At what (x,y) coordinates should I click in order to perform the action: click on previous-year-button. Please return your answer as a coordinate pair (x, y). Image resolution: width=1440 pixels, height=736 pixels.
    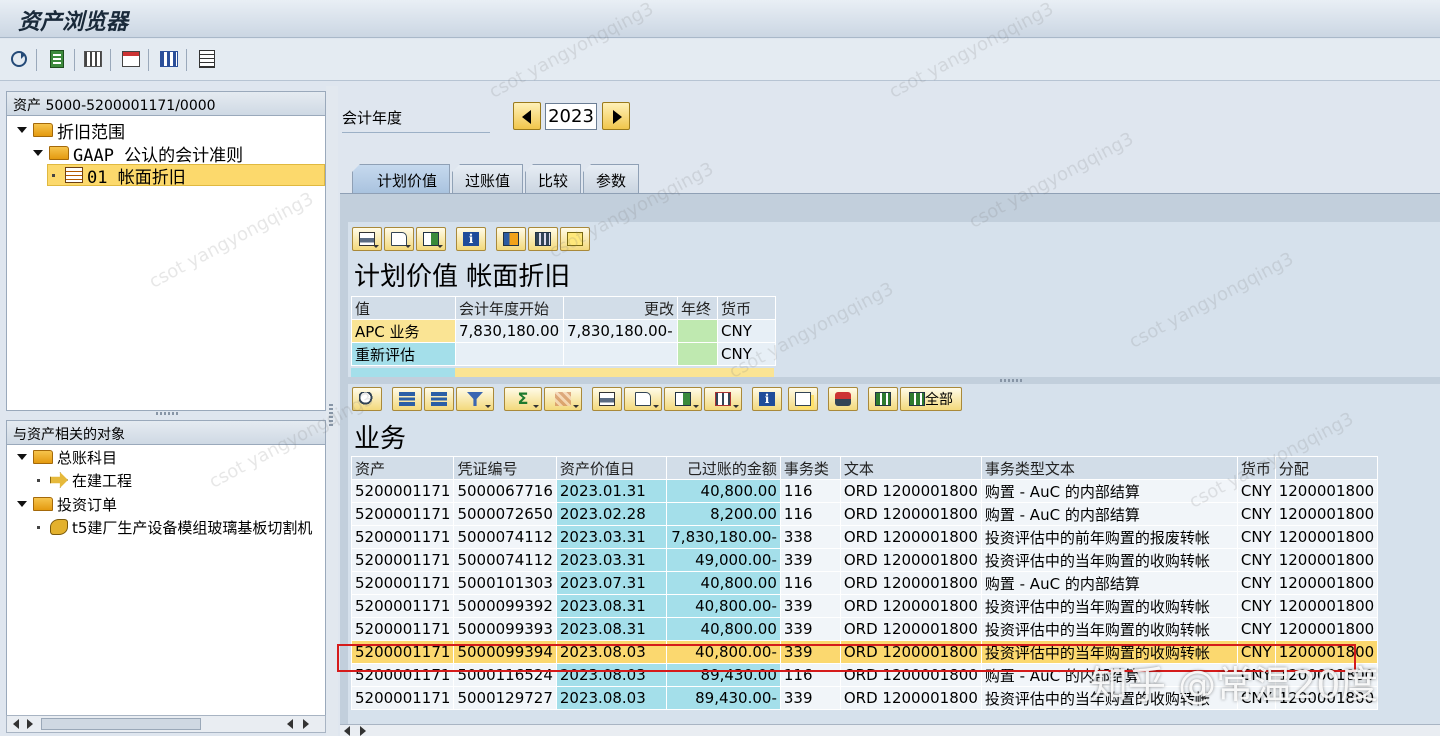
    Looking at the image, I should click on (527, 116).